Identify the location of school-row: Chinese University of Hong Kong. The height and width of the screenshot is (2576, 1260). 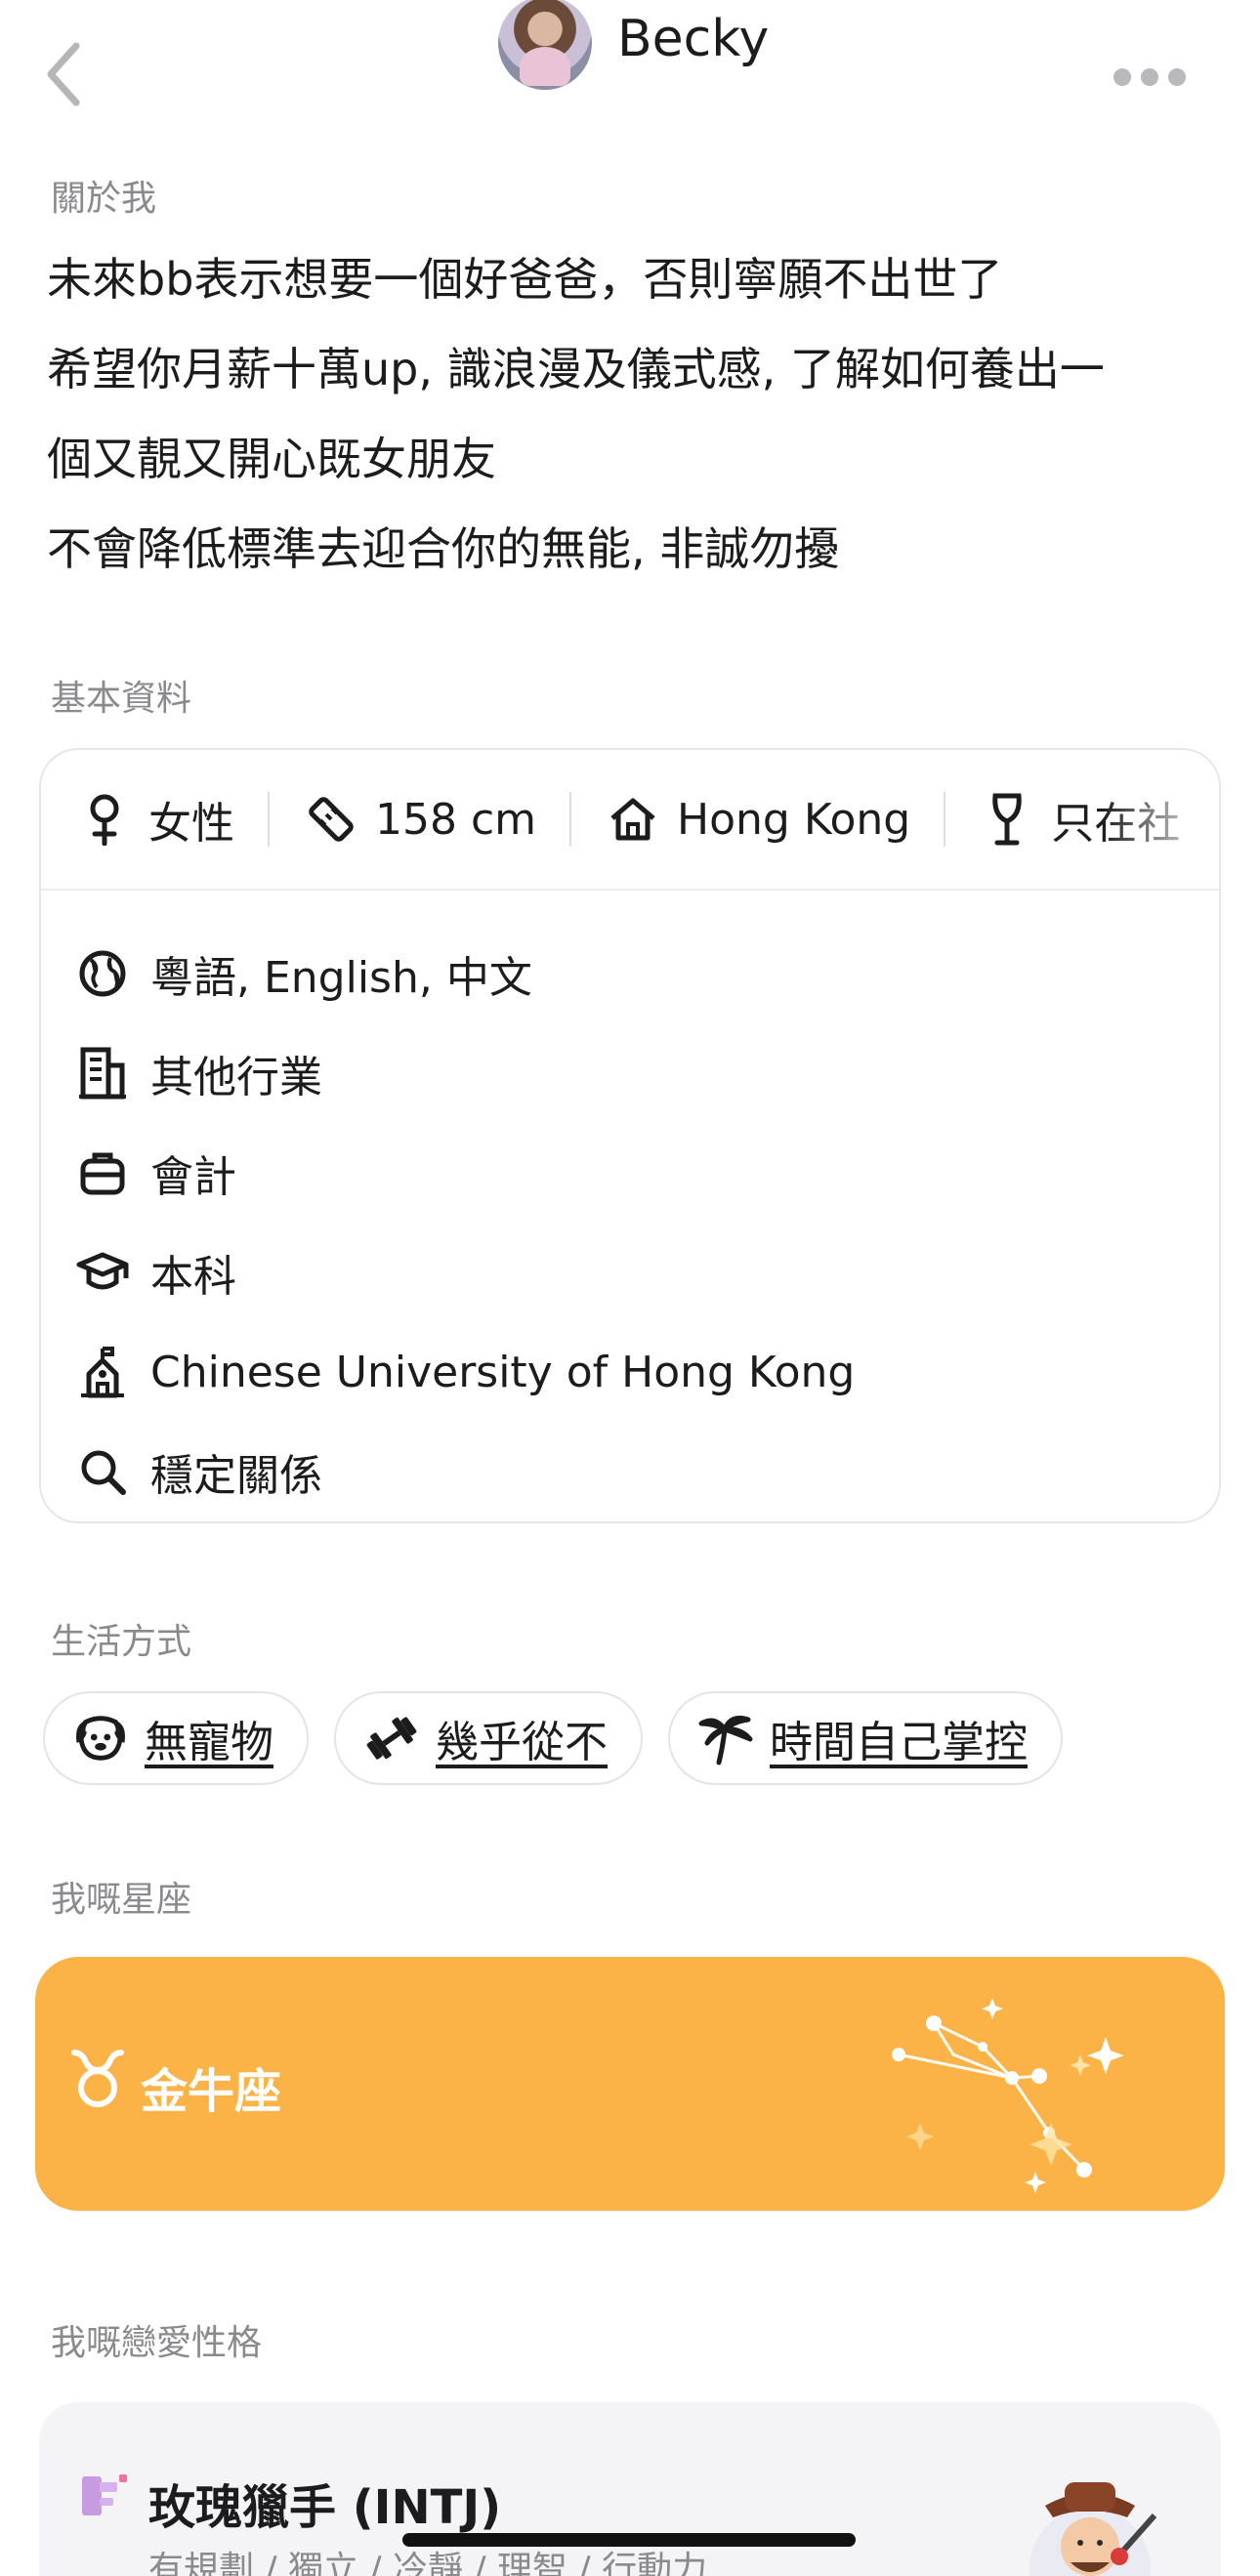
(646, 1372).